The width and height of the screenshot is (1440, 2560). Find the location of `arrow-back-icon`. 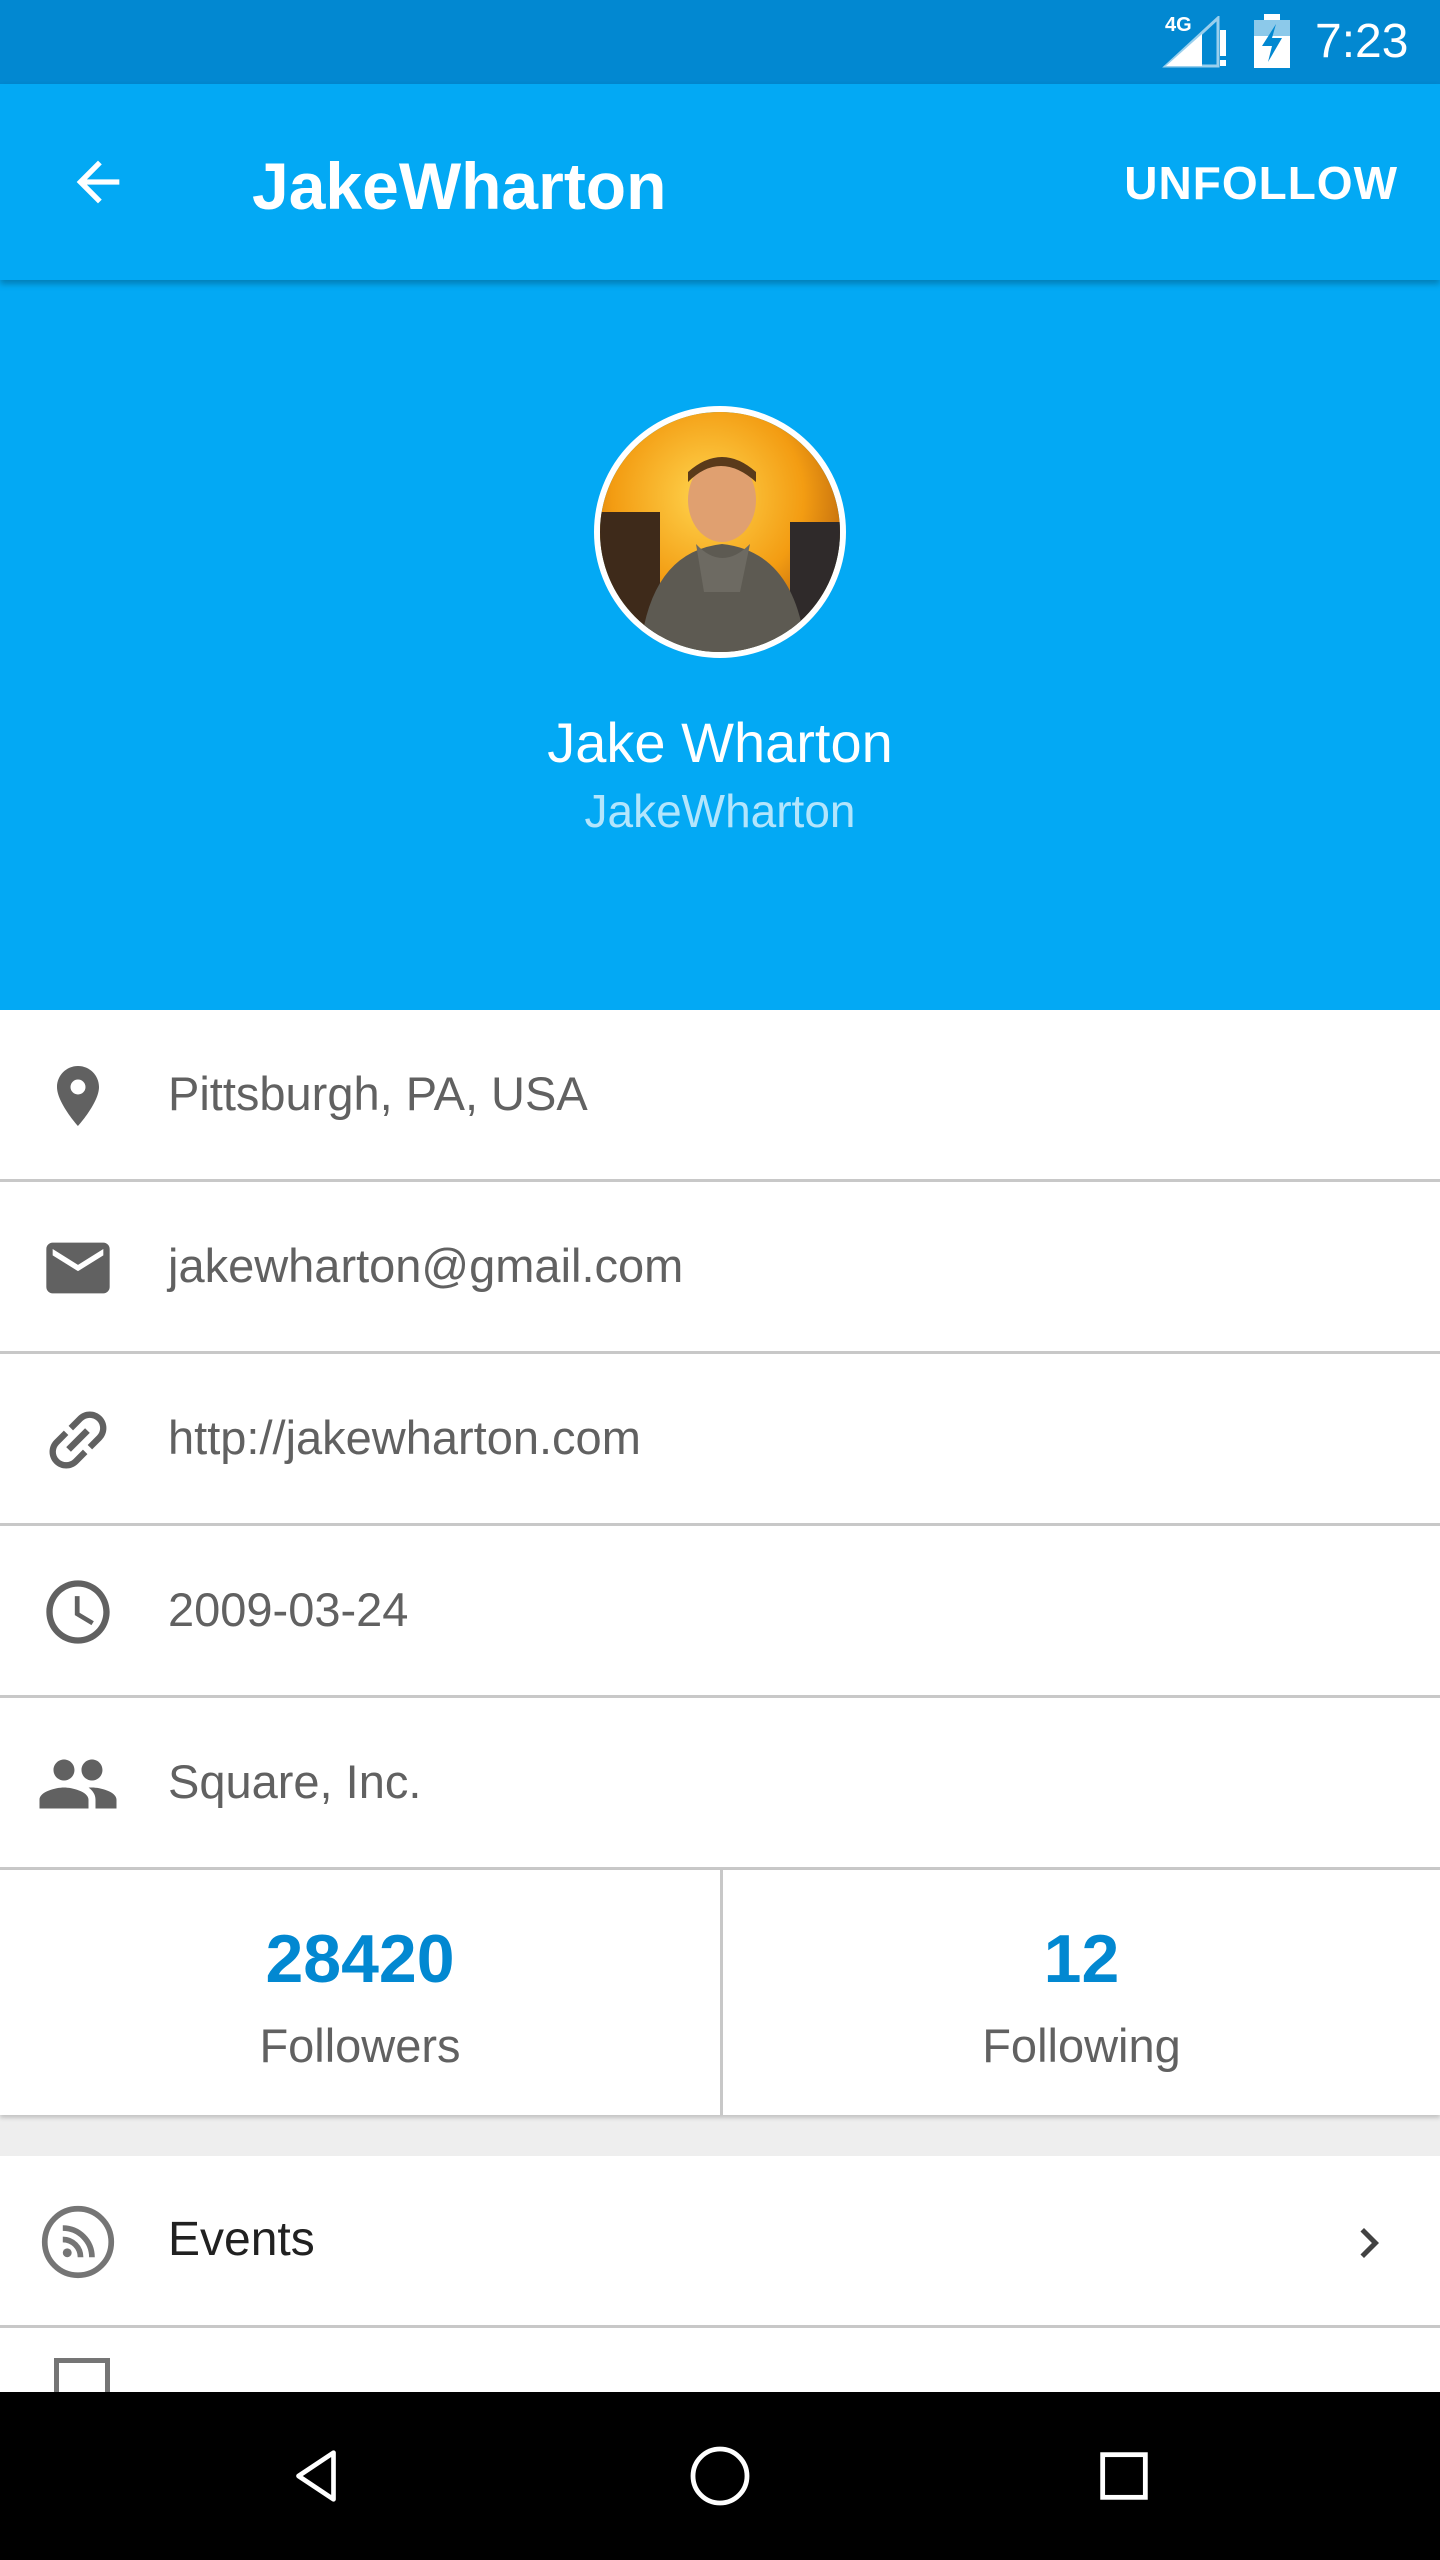

arrow-back-icon is located at coordinates (98, 182).